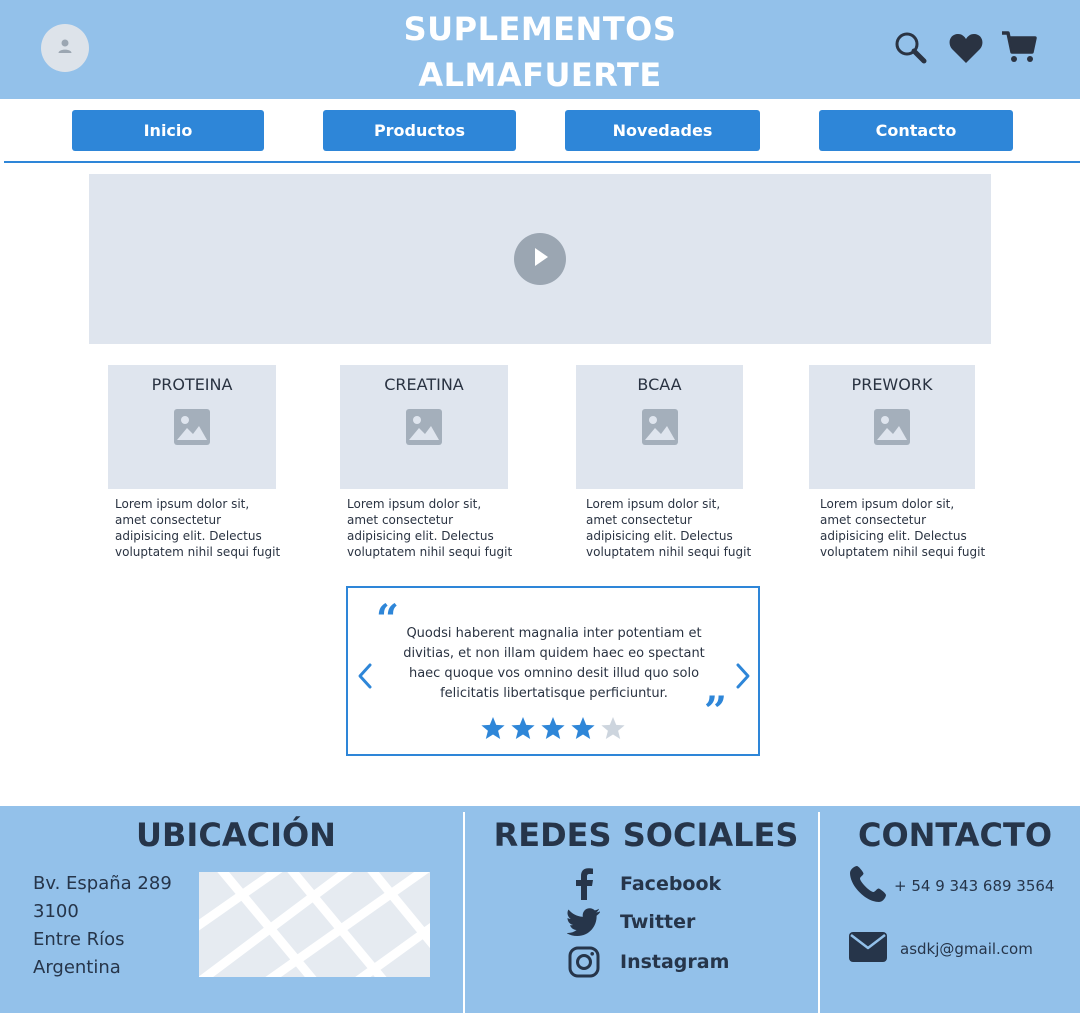 The image size is (1080, 1013). Describe the element at coordinates (584, 884) in the screenshot. I see `facebook-icon` at that location.